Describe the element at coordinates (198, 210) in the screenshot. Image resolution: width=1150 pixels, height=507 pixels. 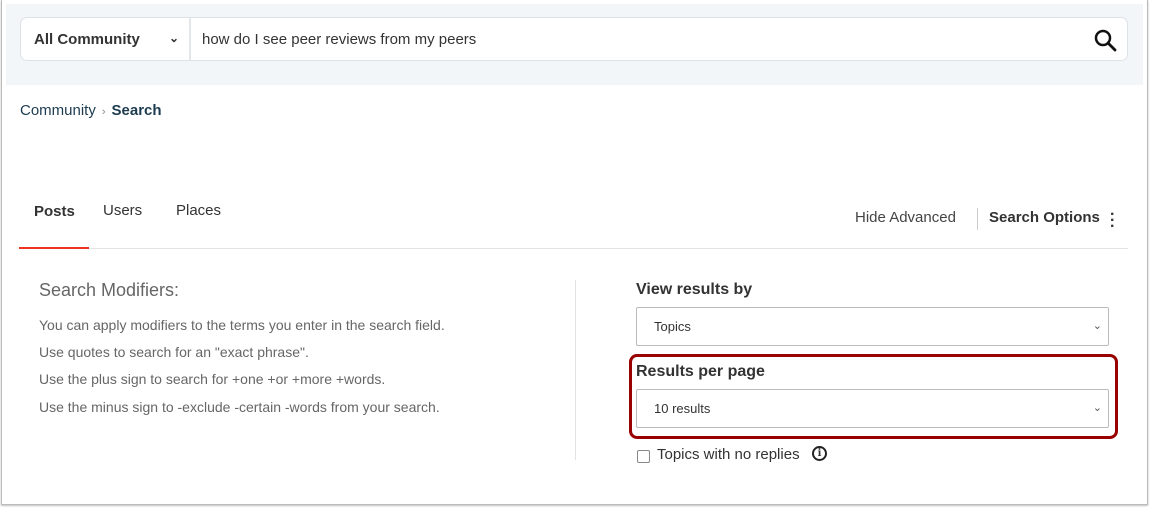
I see `tab-places: Places` at that location.